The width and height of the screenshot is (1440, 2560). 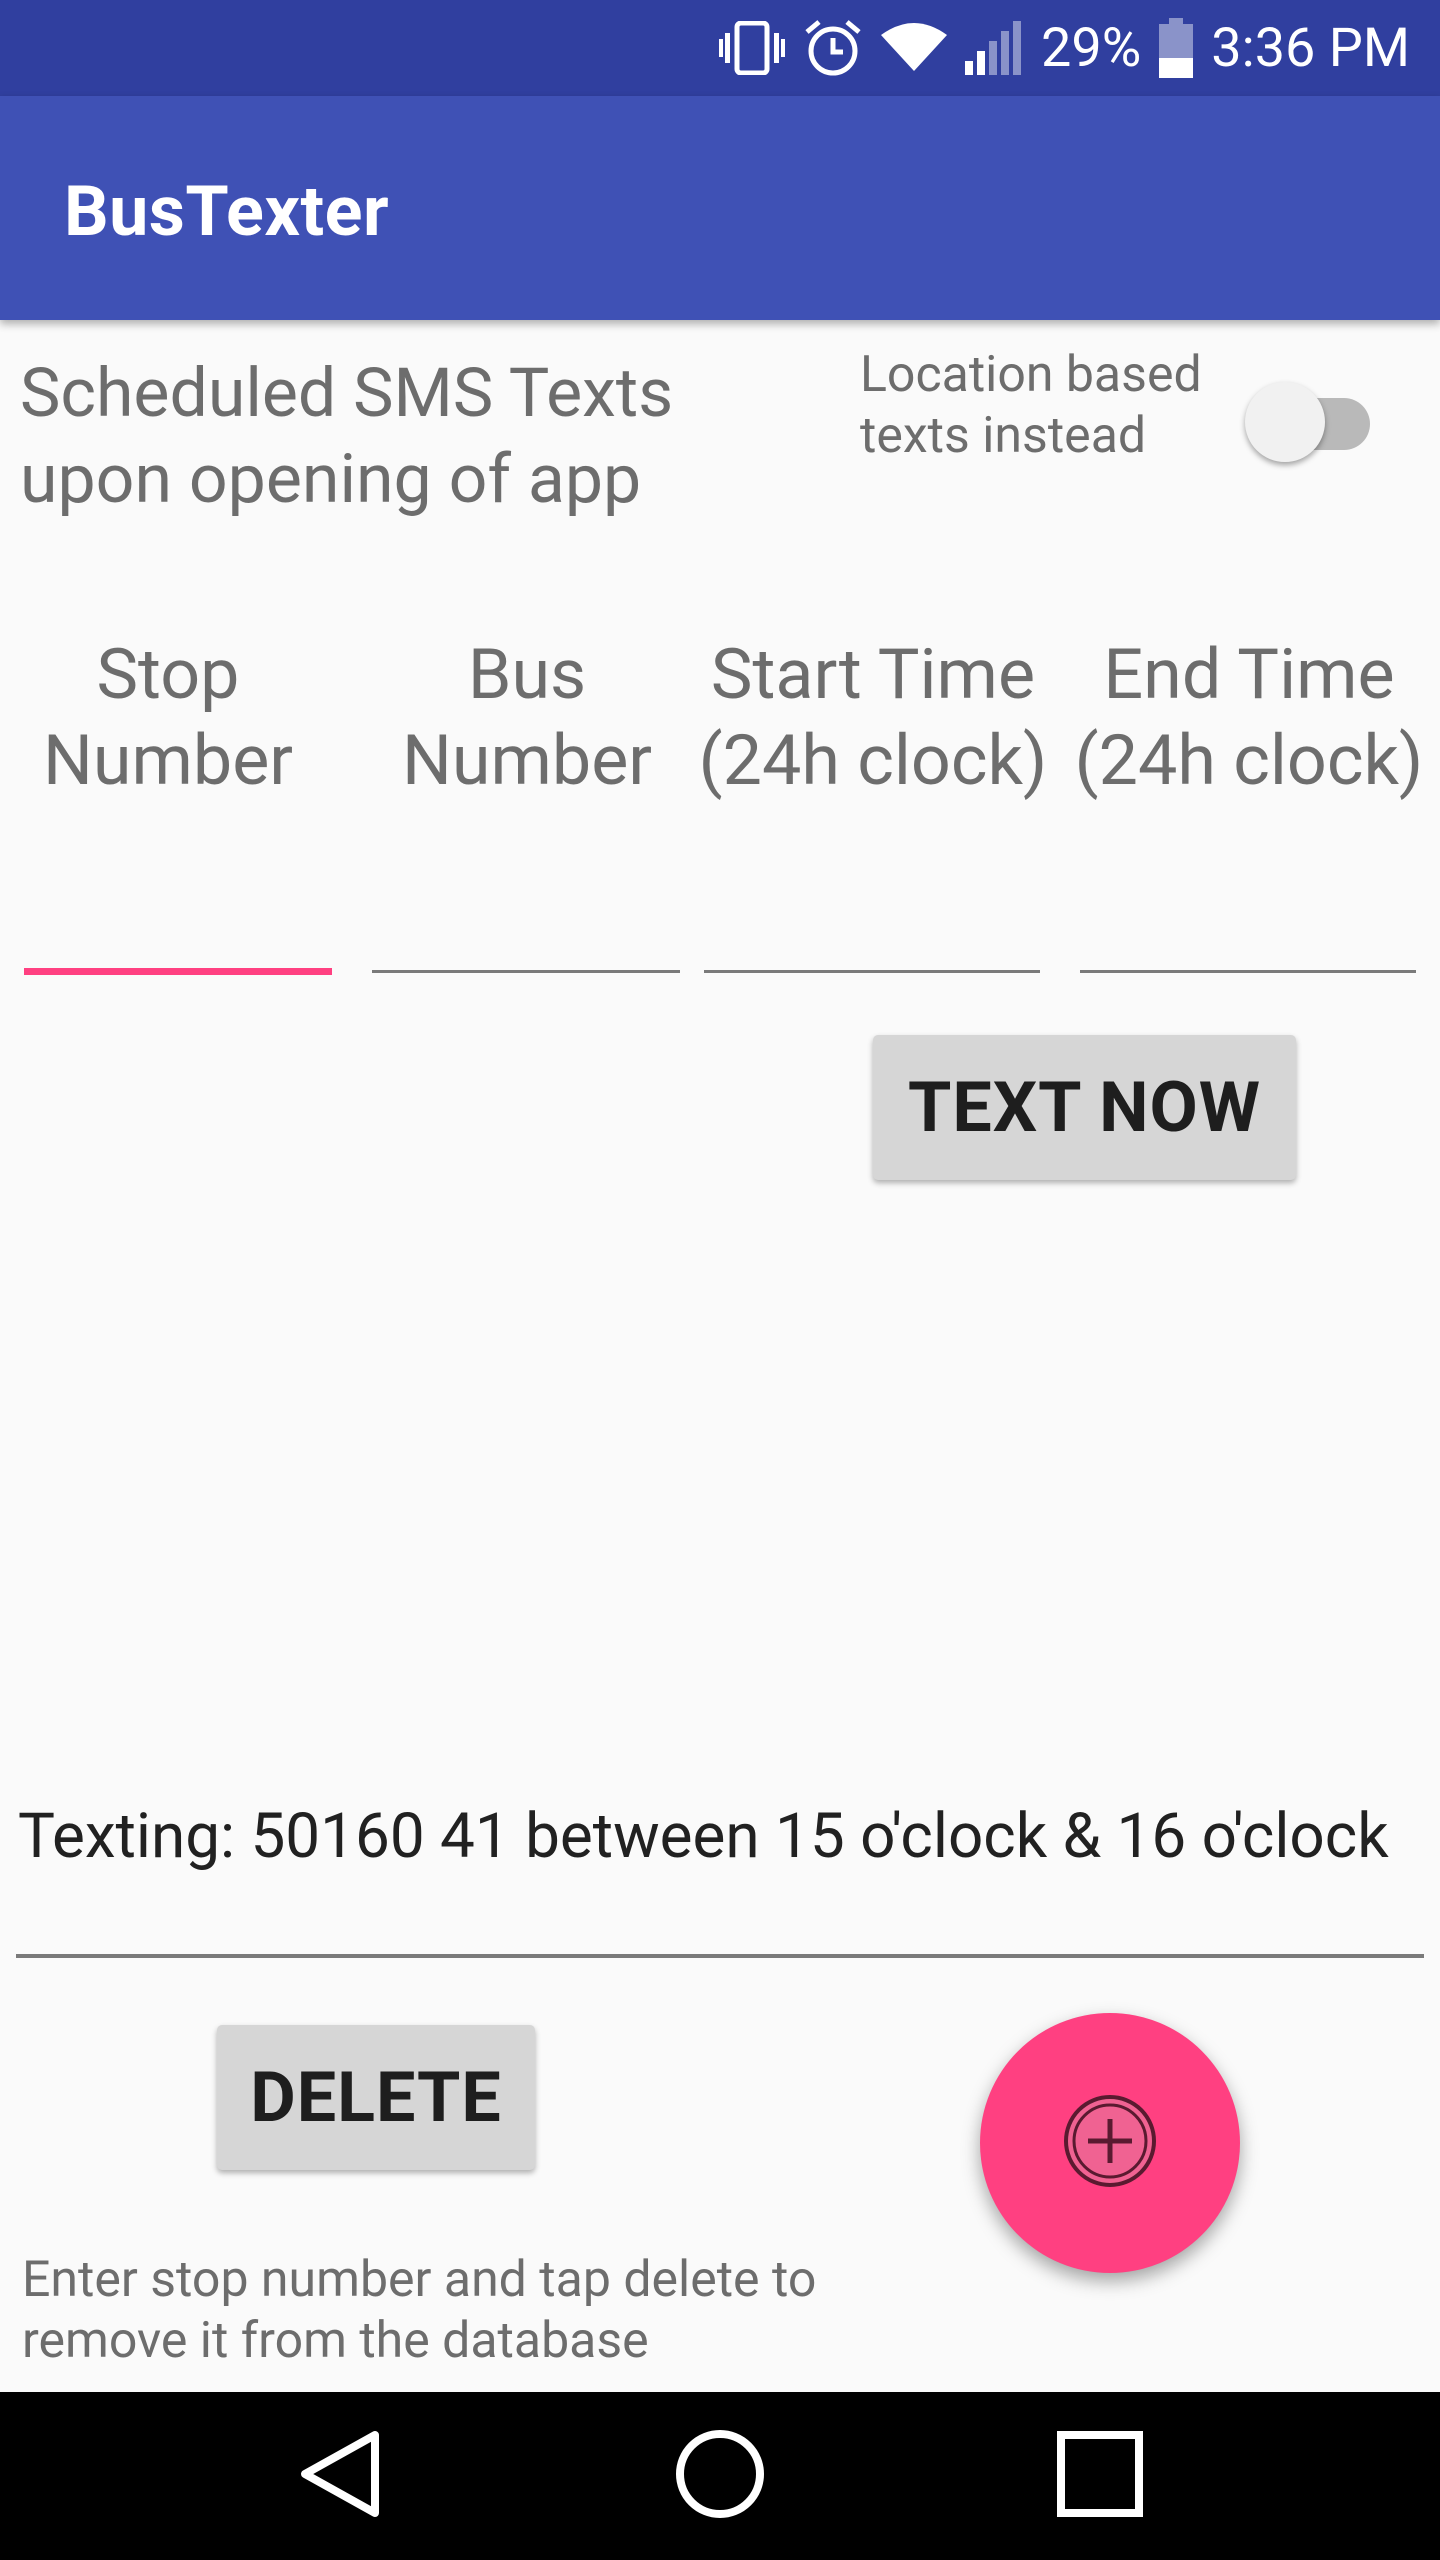 What do you see at coordinates (1176, 48) in the screenshot?
I see `battery-icon` at bounding box center [1176, 48].